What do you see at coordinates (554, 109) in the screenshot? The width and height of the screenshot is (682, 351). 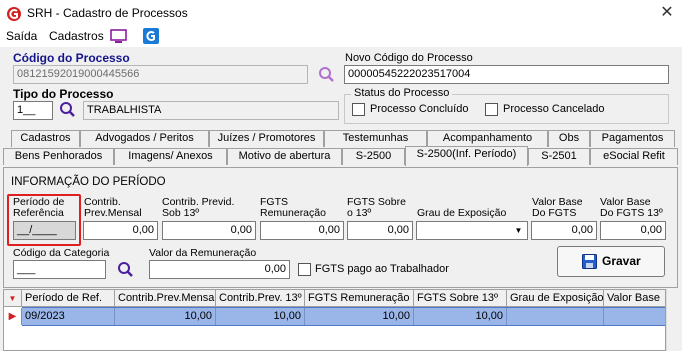 I see `processo-cancelado-label: Processo Cancelado` at bounding box center [554, 109].